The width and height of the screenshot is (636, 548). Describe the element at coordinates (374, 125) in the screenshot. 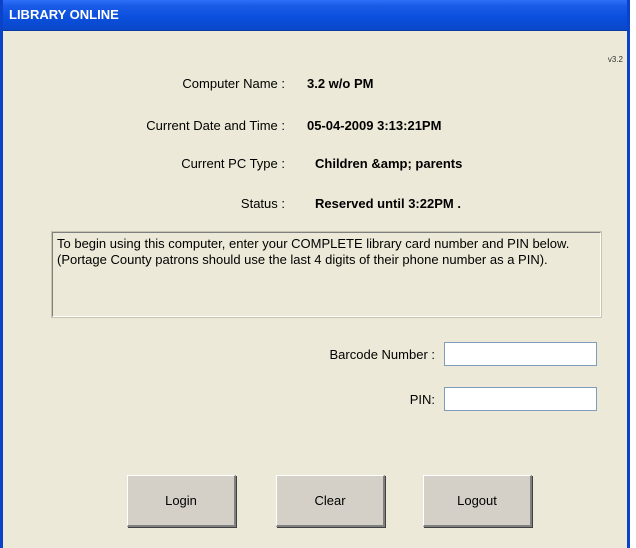

I see `current-datetime-value: 05-04-2009 3:13:21PM` at that location.